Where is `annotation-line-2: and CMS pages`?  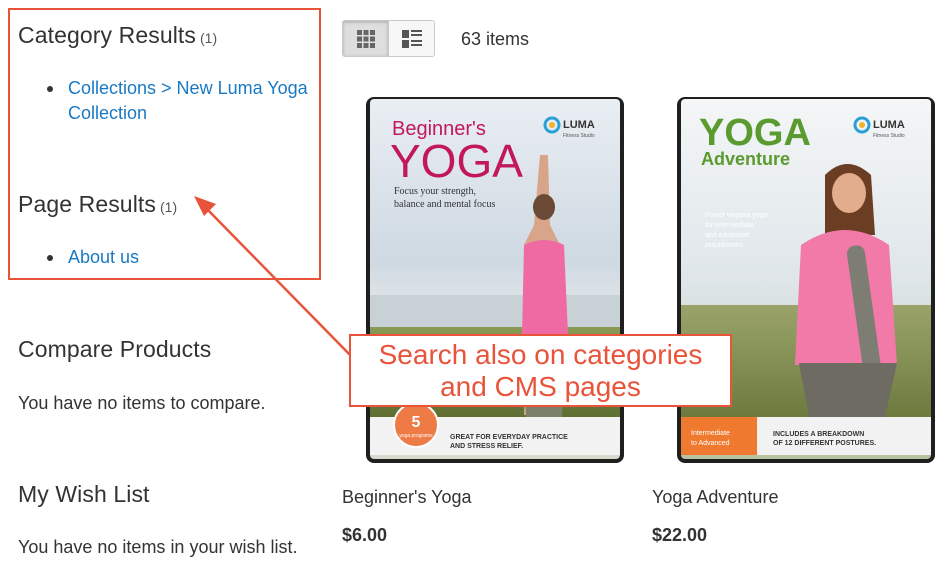
annotation-line-2: and CMS pages is located at coordinates (540, 386).